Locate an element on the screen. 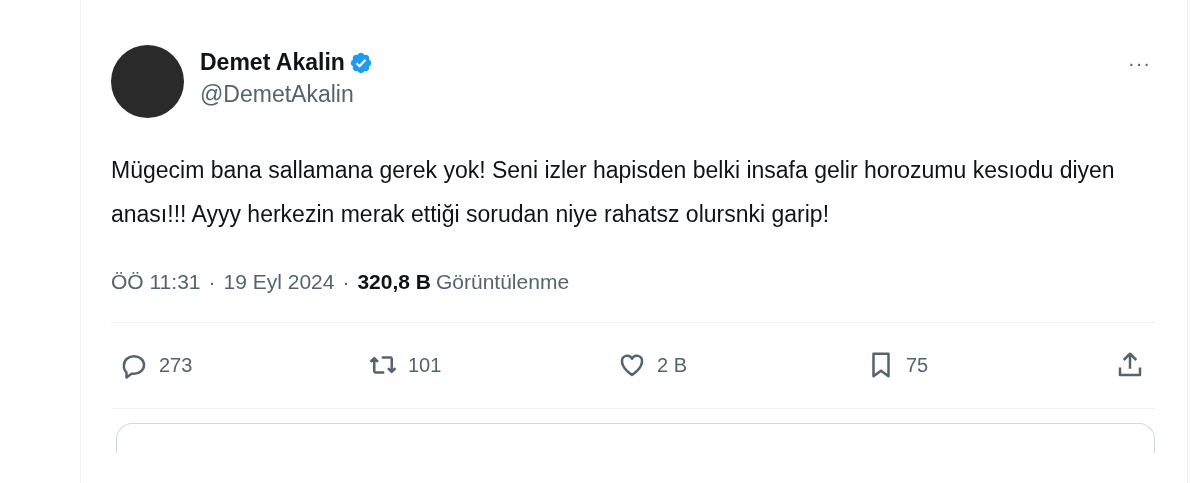 The image size is (1199, 483). more-button: ··· is located at coordinates (1139, 63).